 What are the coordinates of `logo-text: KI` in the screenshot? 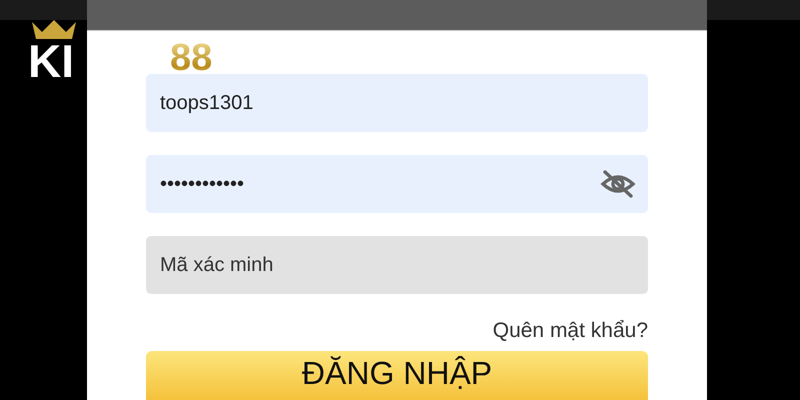 It's located at (51, 61).